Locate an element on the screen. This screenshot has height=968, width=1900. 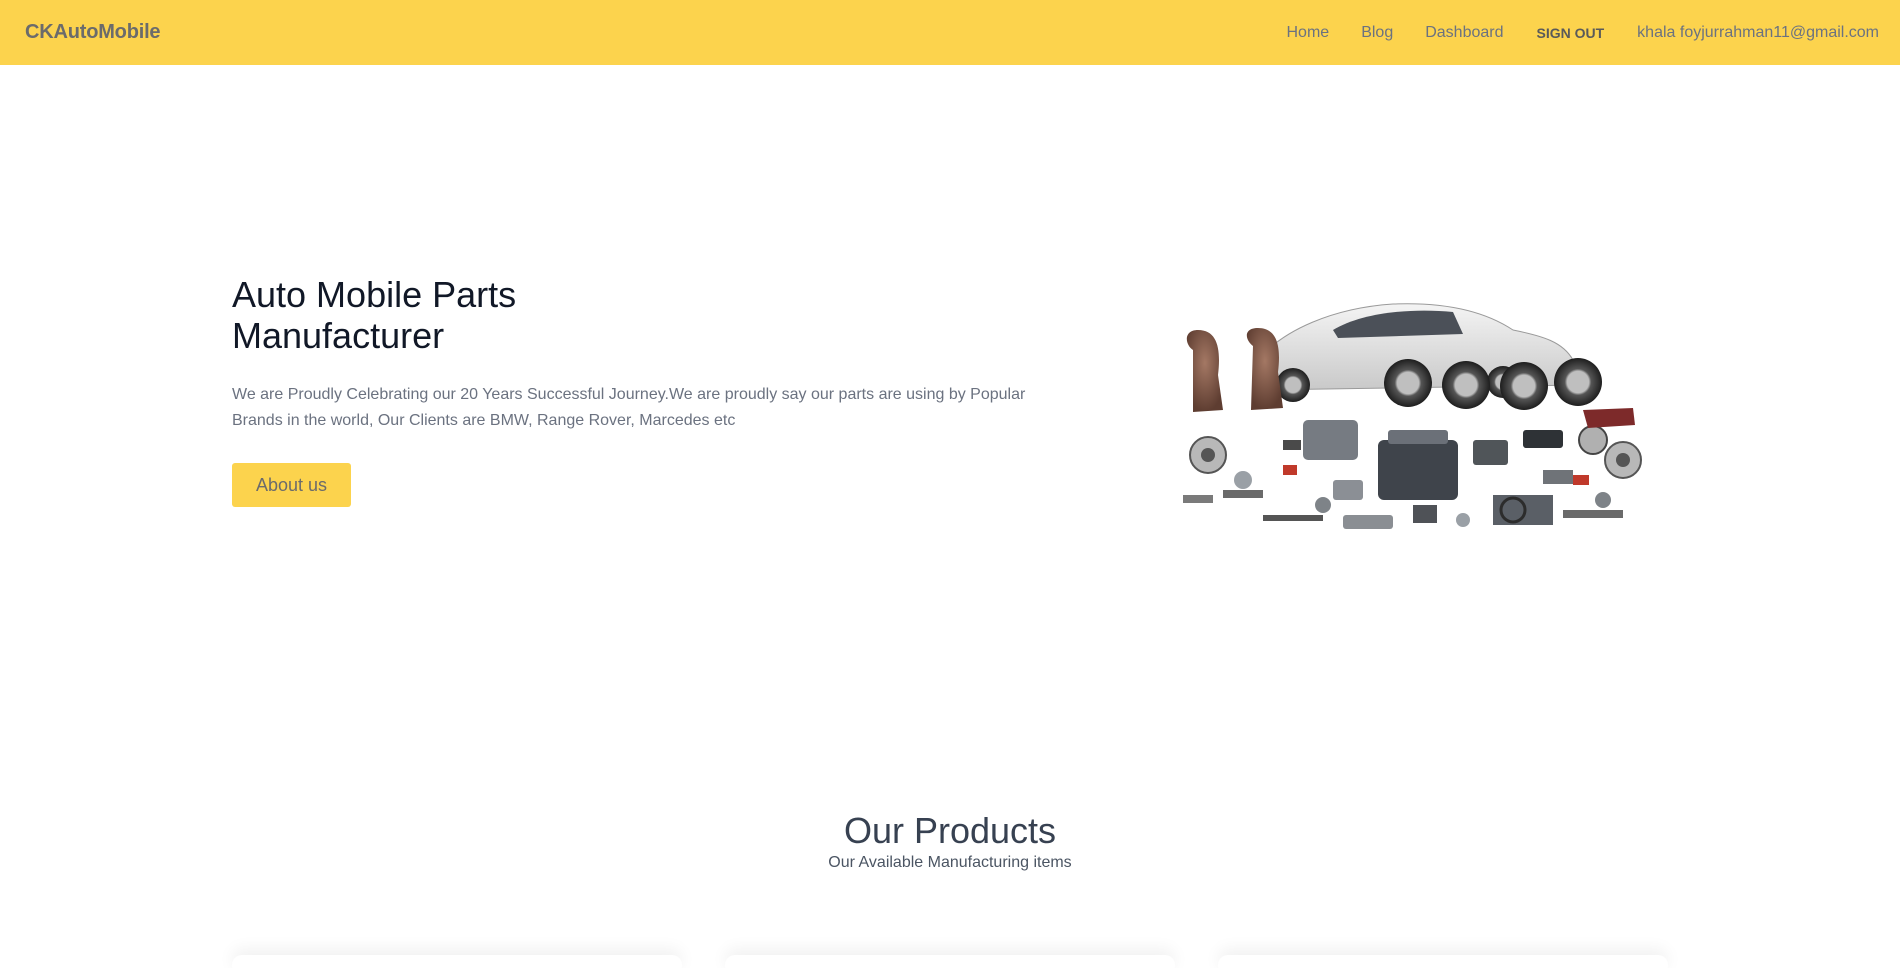
nav-link-home: Home is located at coordinates (1308, 33).